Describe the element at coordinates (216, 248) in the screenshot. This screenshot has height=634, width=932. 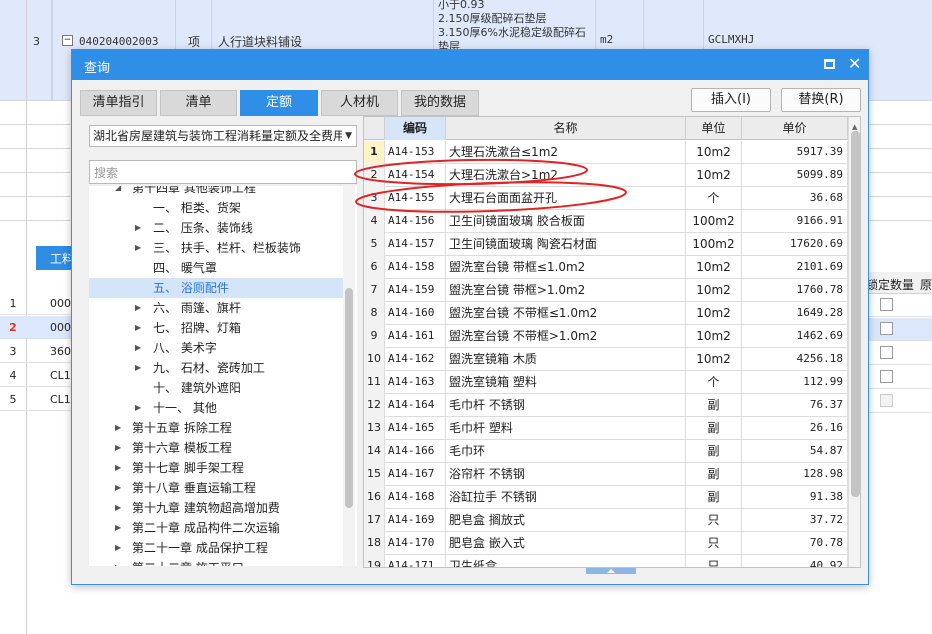
I see `tree-item: ▶ 三、 扶手、栏杆、栏板装饰` at that location.